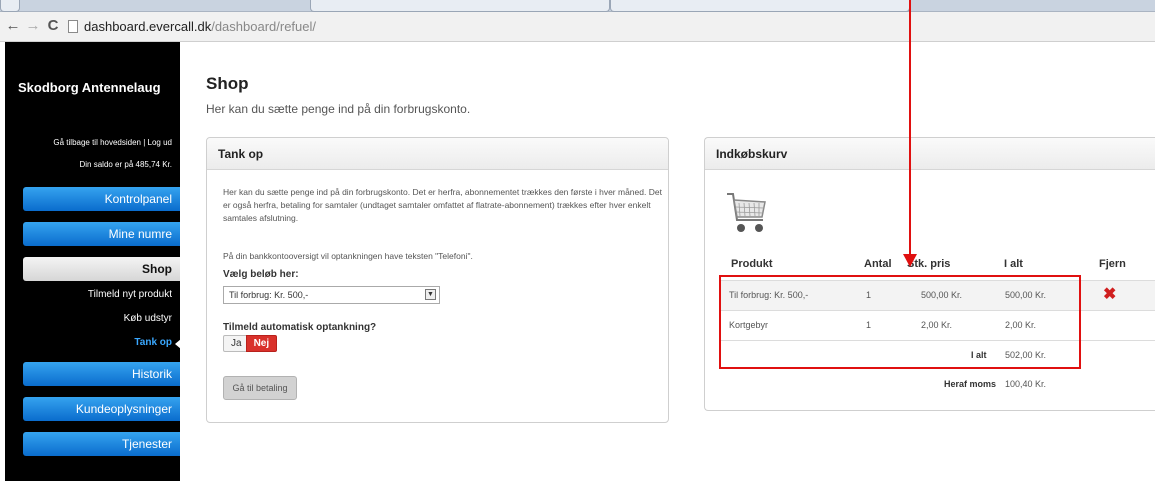  I want to click on sidebar-item-kontrolpanel: Kontrolpanel, so click(101, 199).